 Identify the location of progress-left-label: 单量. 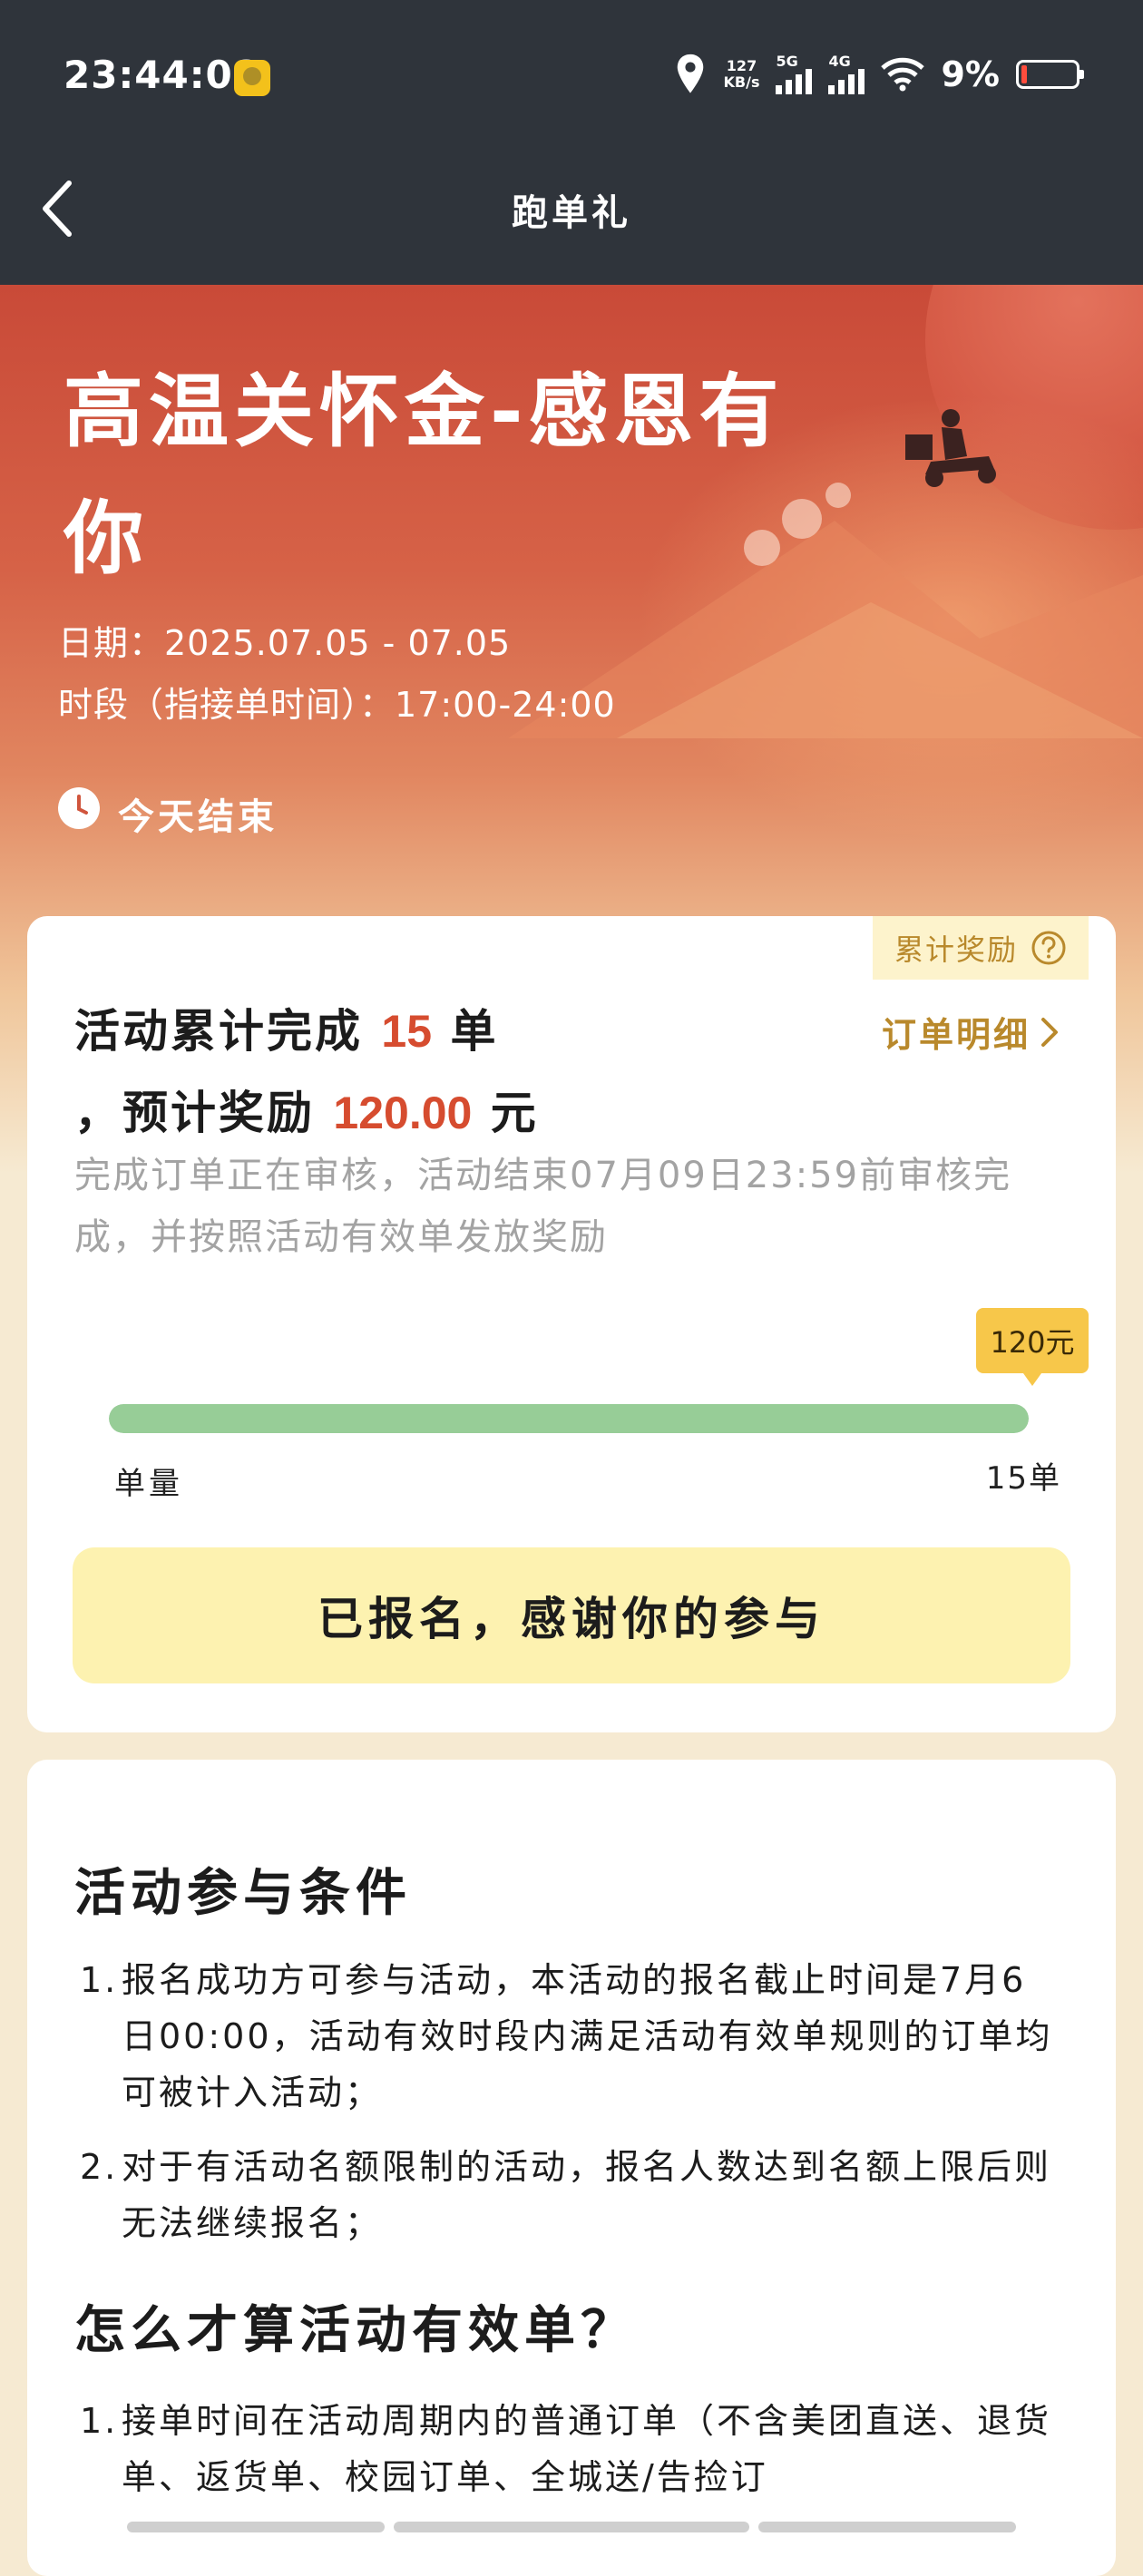
(148, 1484).